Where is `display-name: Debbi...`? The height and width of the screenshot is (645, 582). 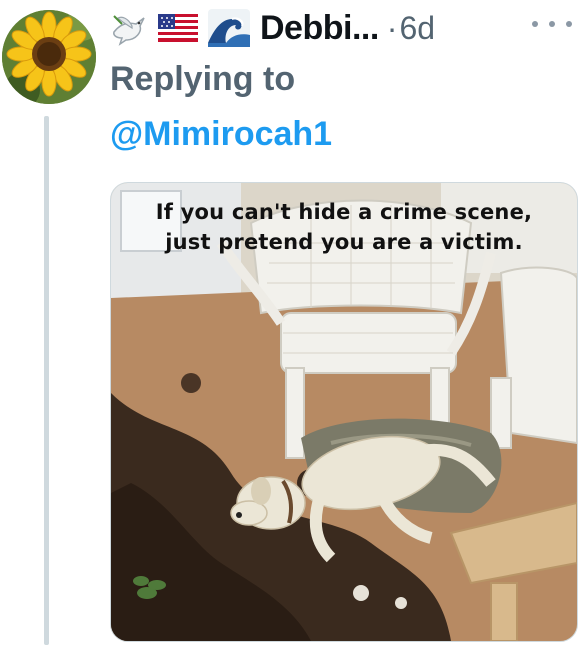
display-name: Debbi... is located at coordinates (319, 28).